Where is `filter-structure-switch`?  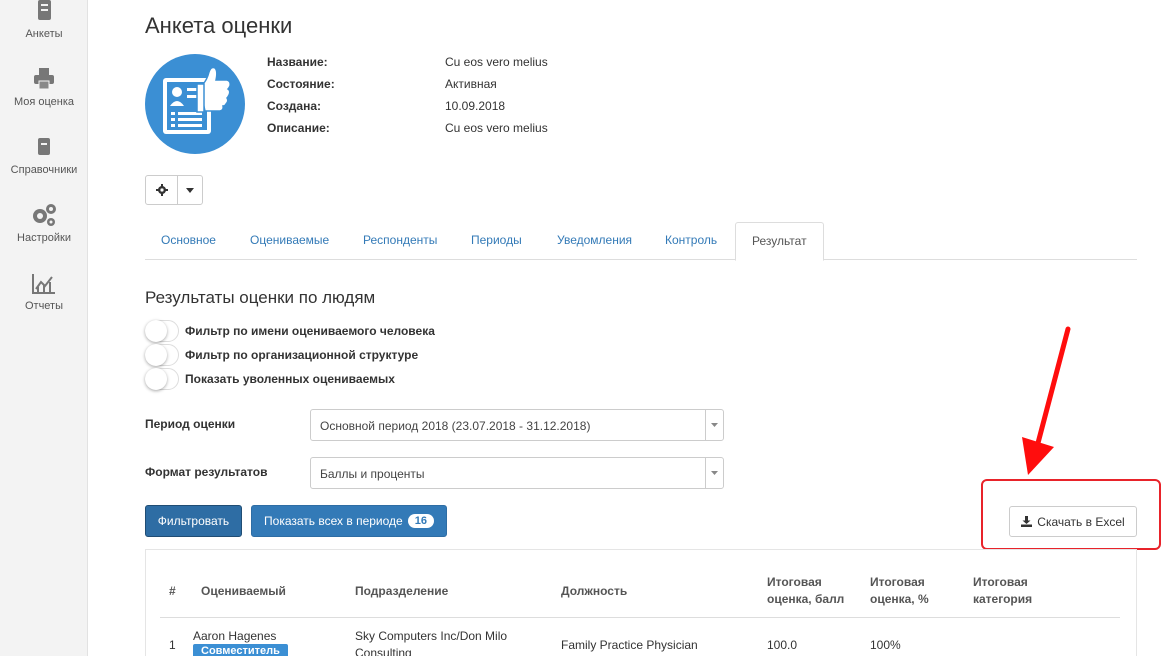
filter-structure-switch is located at coordinates (162, 355).